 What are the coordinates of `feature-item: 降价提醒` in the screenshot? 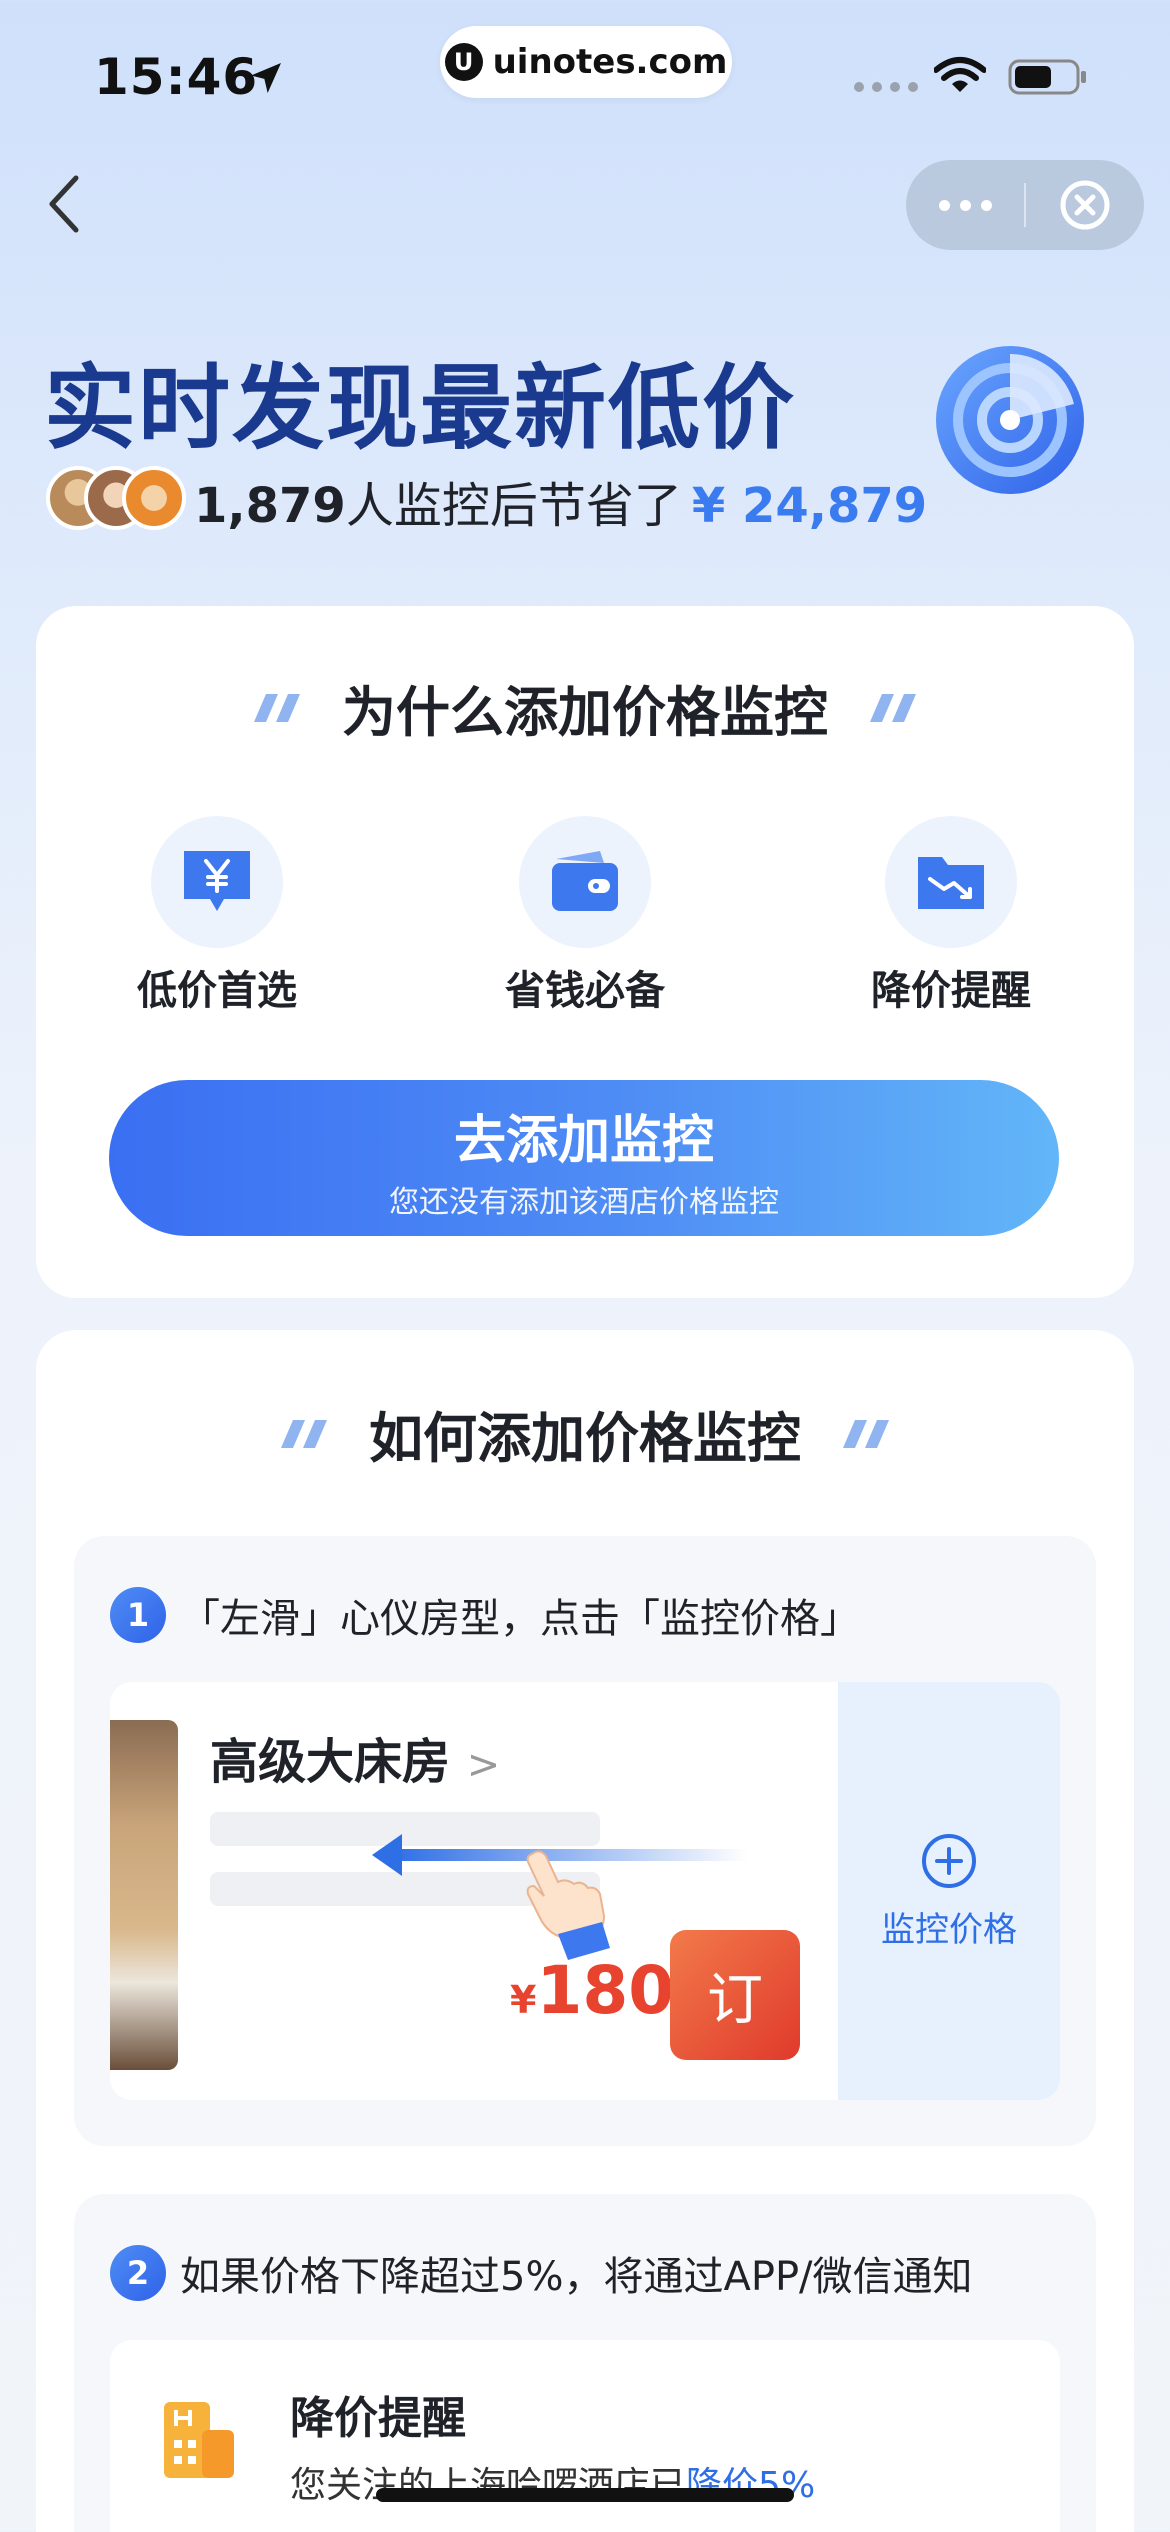 It's located at (951, 916).